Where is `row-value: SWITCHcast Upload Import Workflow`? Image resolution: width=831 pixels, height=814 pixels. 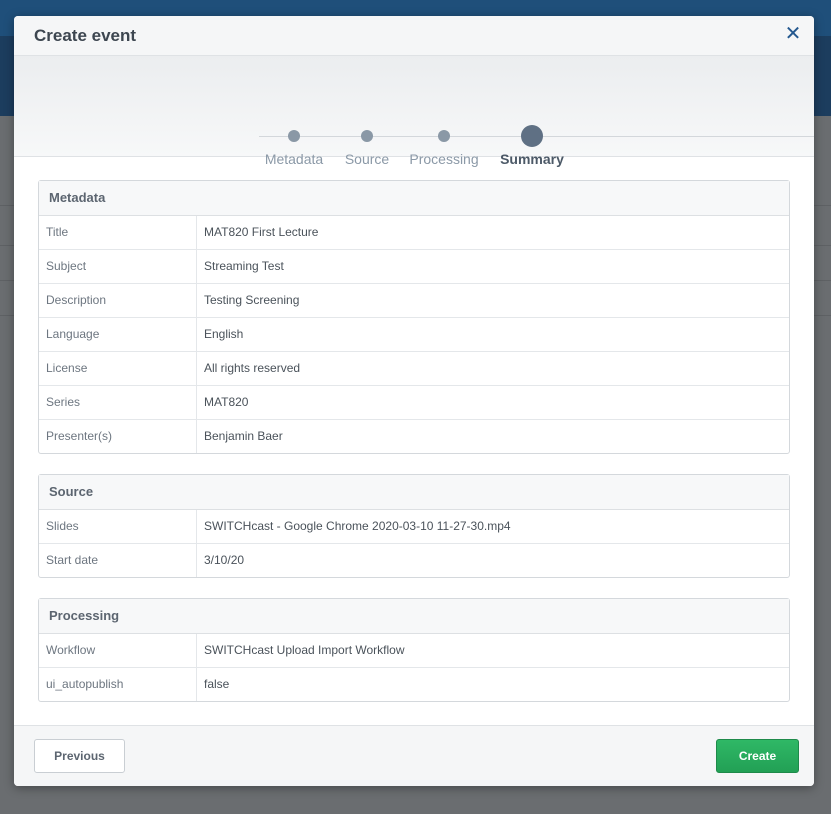 row-value: SWITCHcast Upload Import Workflow is located at coordinates (304, 650).